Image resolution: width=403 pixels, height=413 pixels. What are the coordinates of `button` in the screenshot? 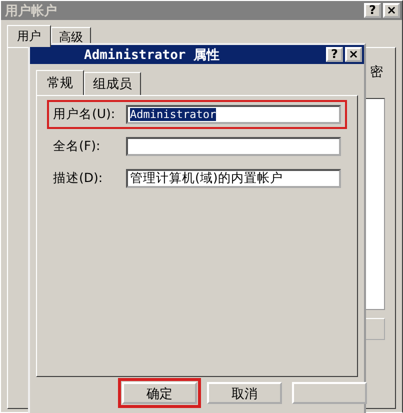 It's located at (329, 393).